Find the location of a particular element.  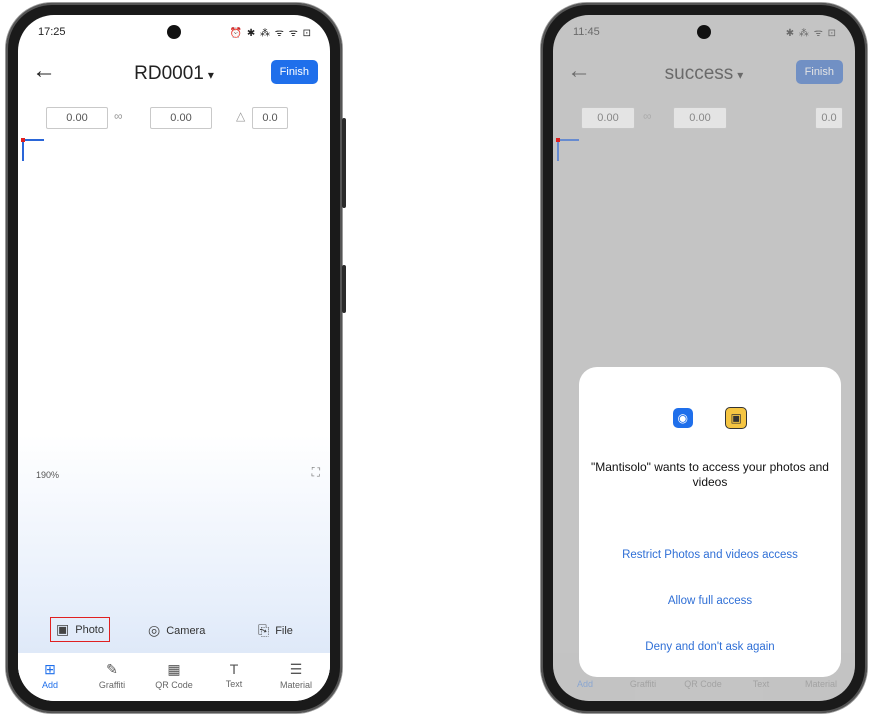

dialog-icons: ◉ ▣ is located at coordinates (710, 418).